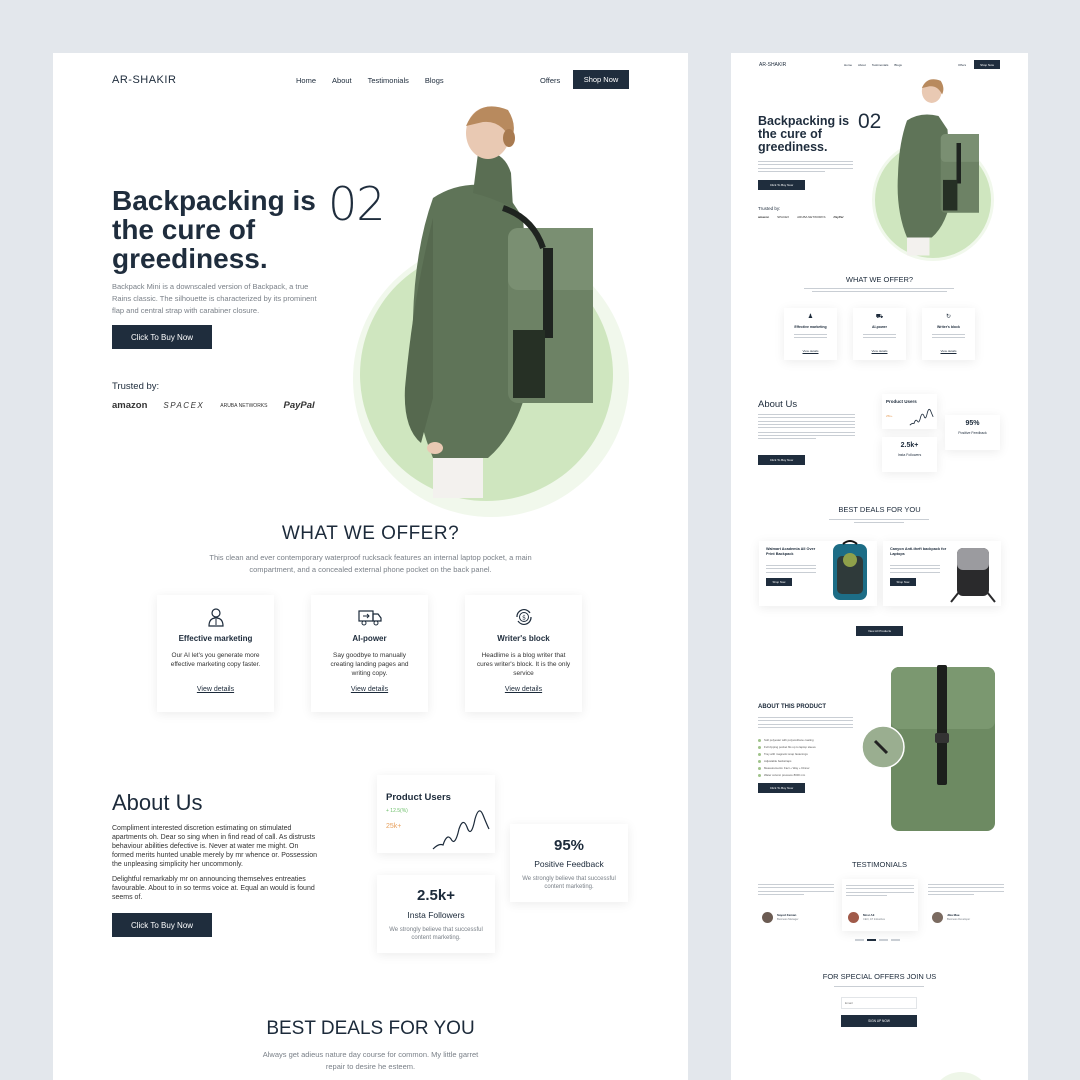 This screenshot has height=1080, width=1080. Describe the element at coordinates (216, 617) in the screenshot. I see `person-icon` at that location.